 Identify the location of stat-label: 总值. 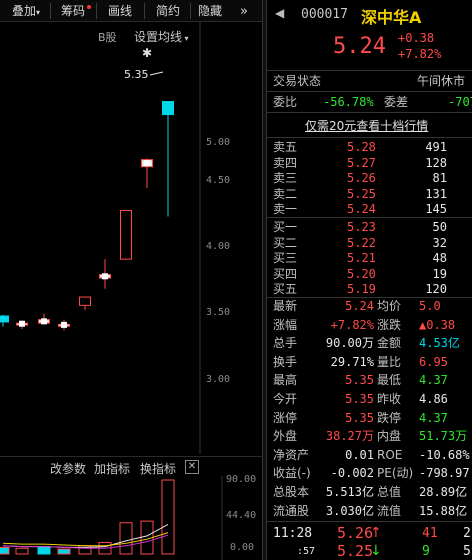
(389, 492).